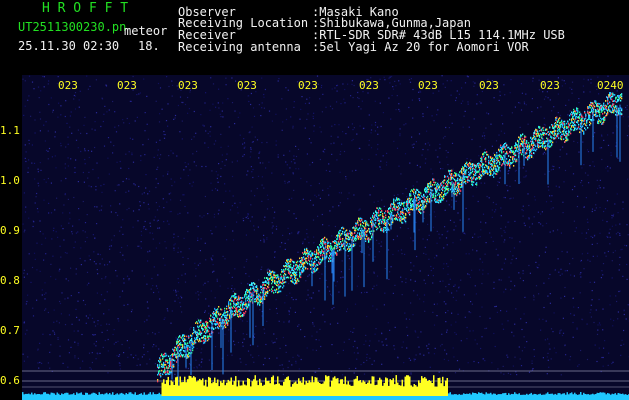 The height and width of the screenshot is (400, 629). What do you see at coordinates (149, 46) in the screenshot?
I see `meteor-count: 18.` at bounding box center [149, 46].